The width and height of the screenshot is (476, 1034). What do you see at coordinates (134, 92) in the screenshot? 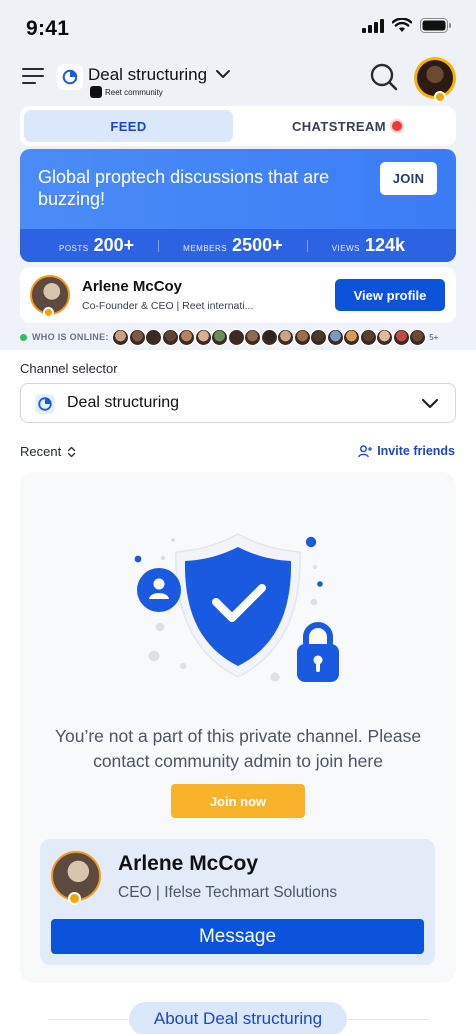
I see `community-name: Reet community` at bounding box center [134, 92].